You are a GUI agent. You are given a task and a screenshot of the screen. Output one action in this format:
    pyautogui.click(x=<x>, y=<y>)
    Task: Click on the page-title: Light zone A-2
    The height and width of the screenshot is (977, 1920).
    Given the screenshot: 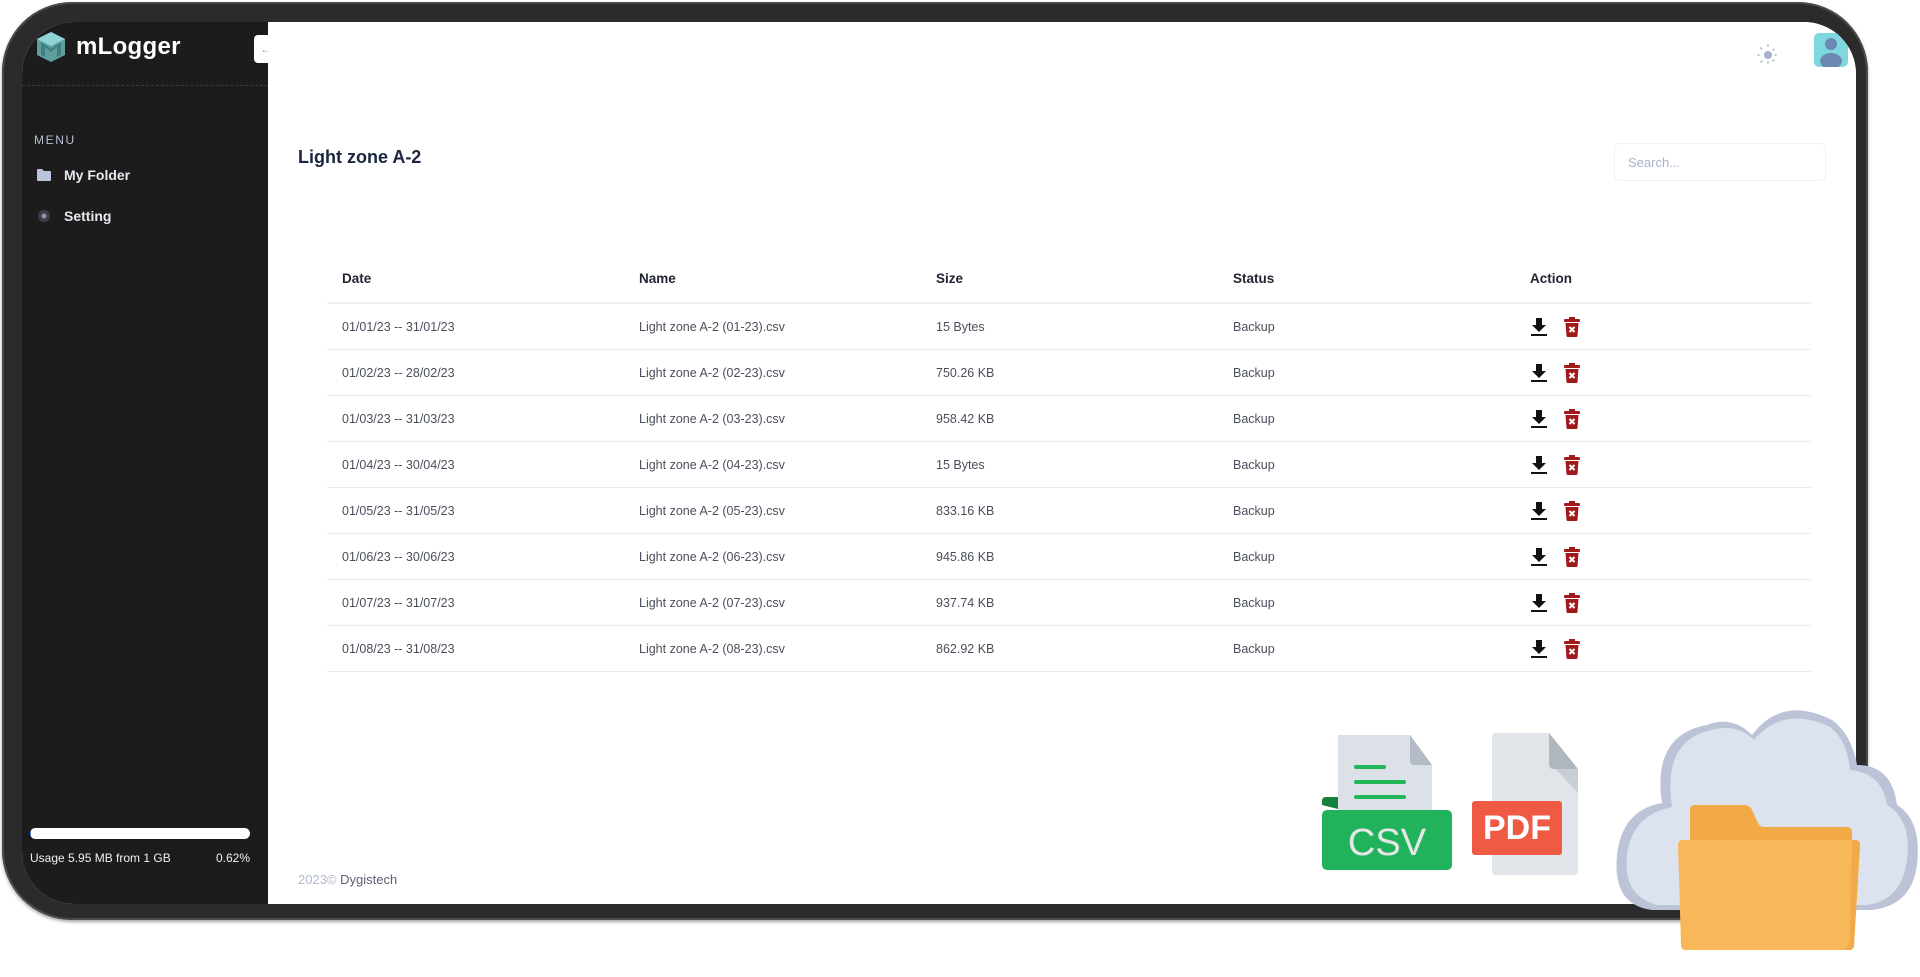 What is the action you would take?
    pyautogui.click(x=360, y=157)
    